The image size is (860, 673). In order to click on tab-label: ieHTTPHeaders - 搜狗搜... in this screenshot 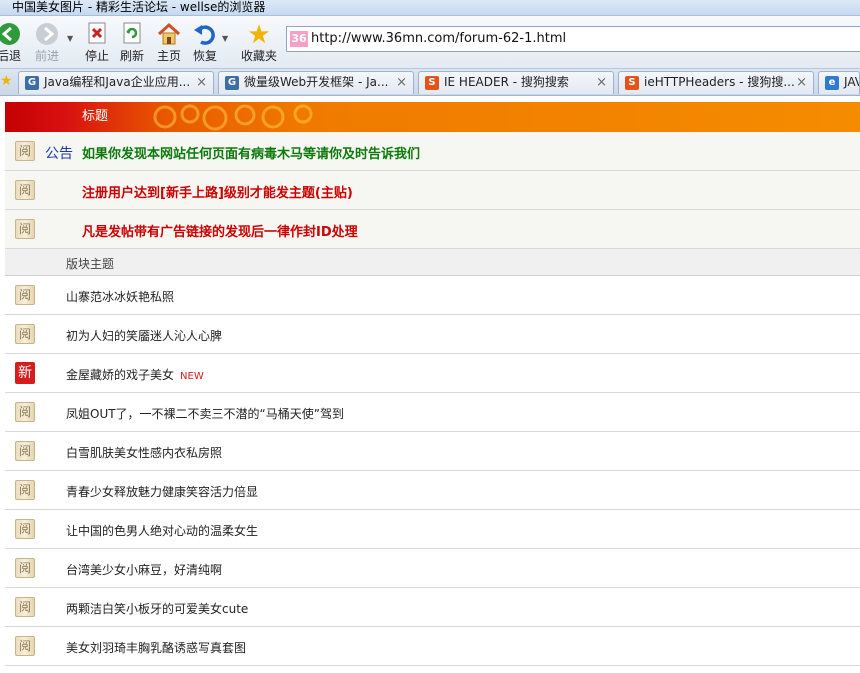, I will do `click(719, 82)`.